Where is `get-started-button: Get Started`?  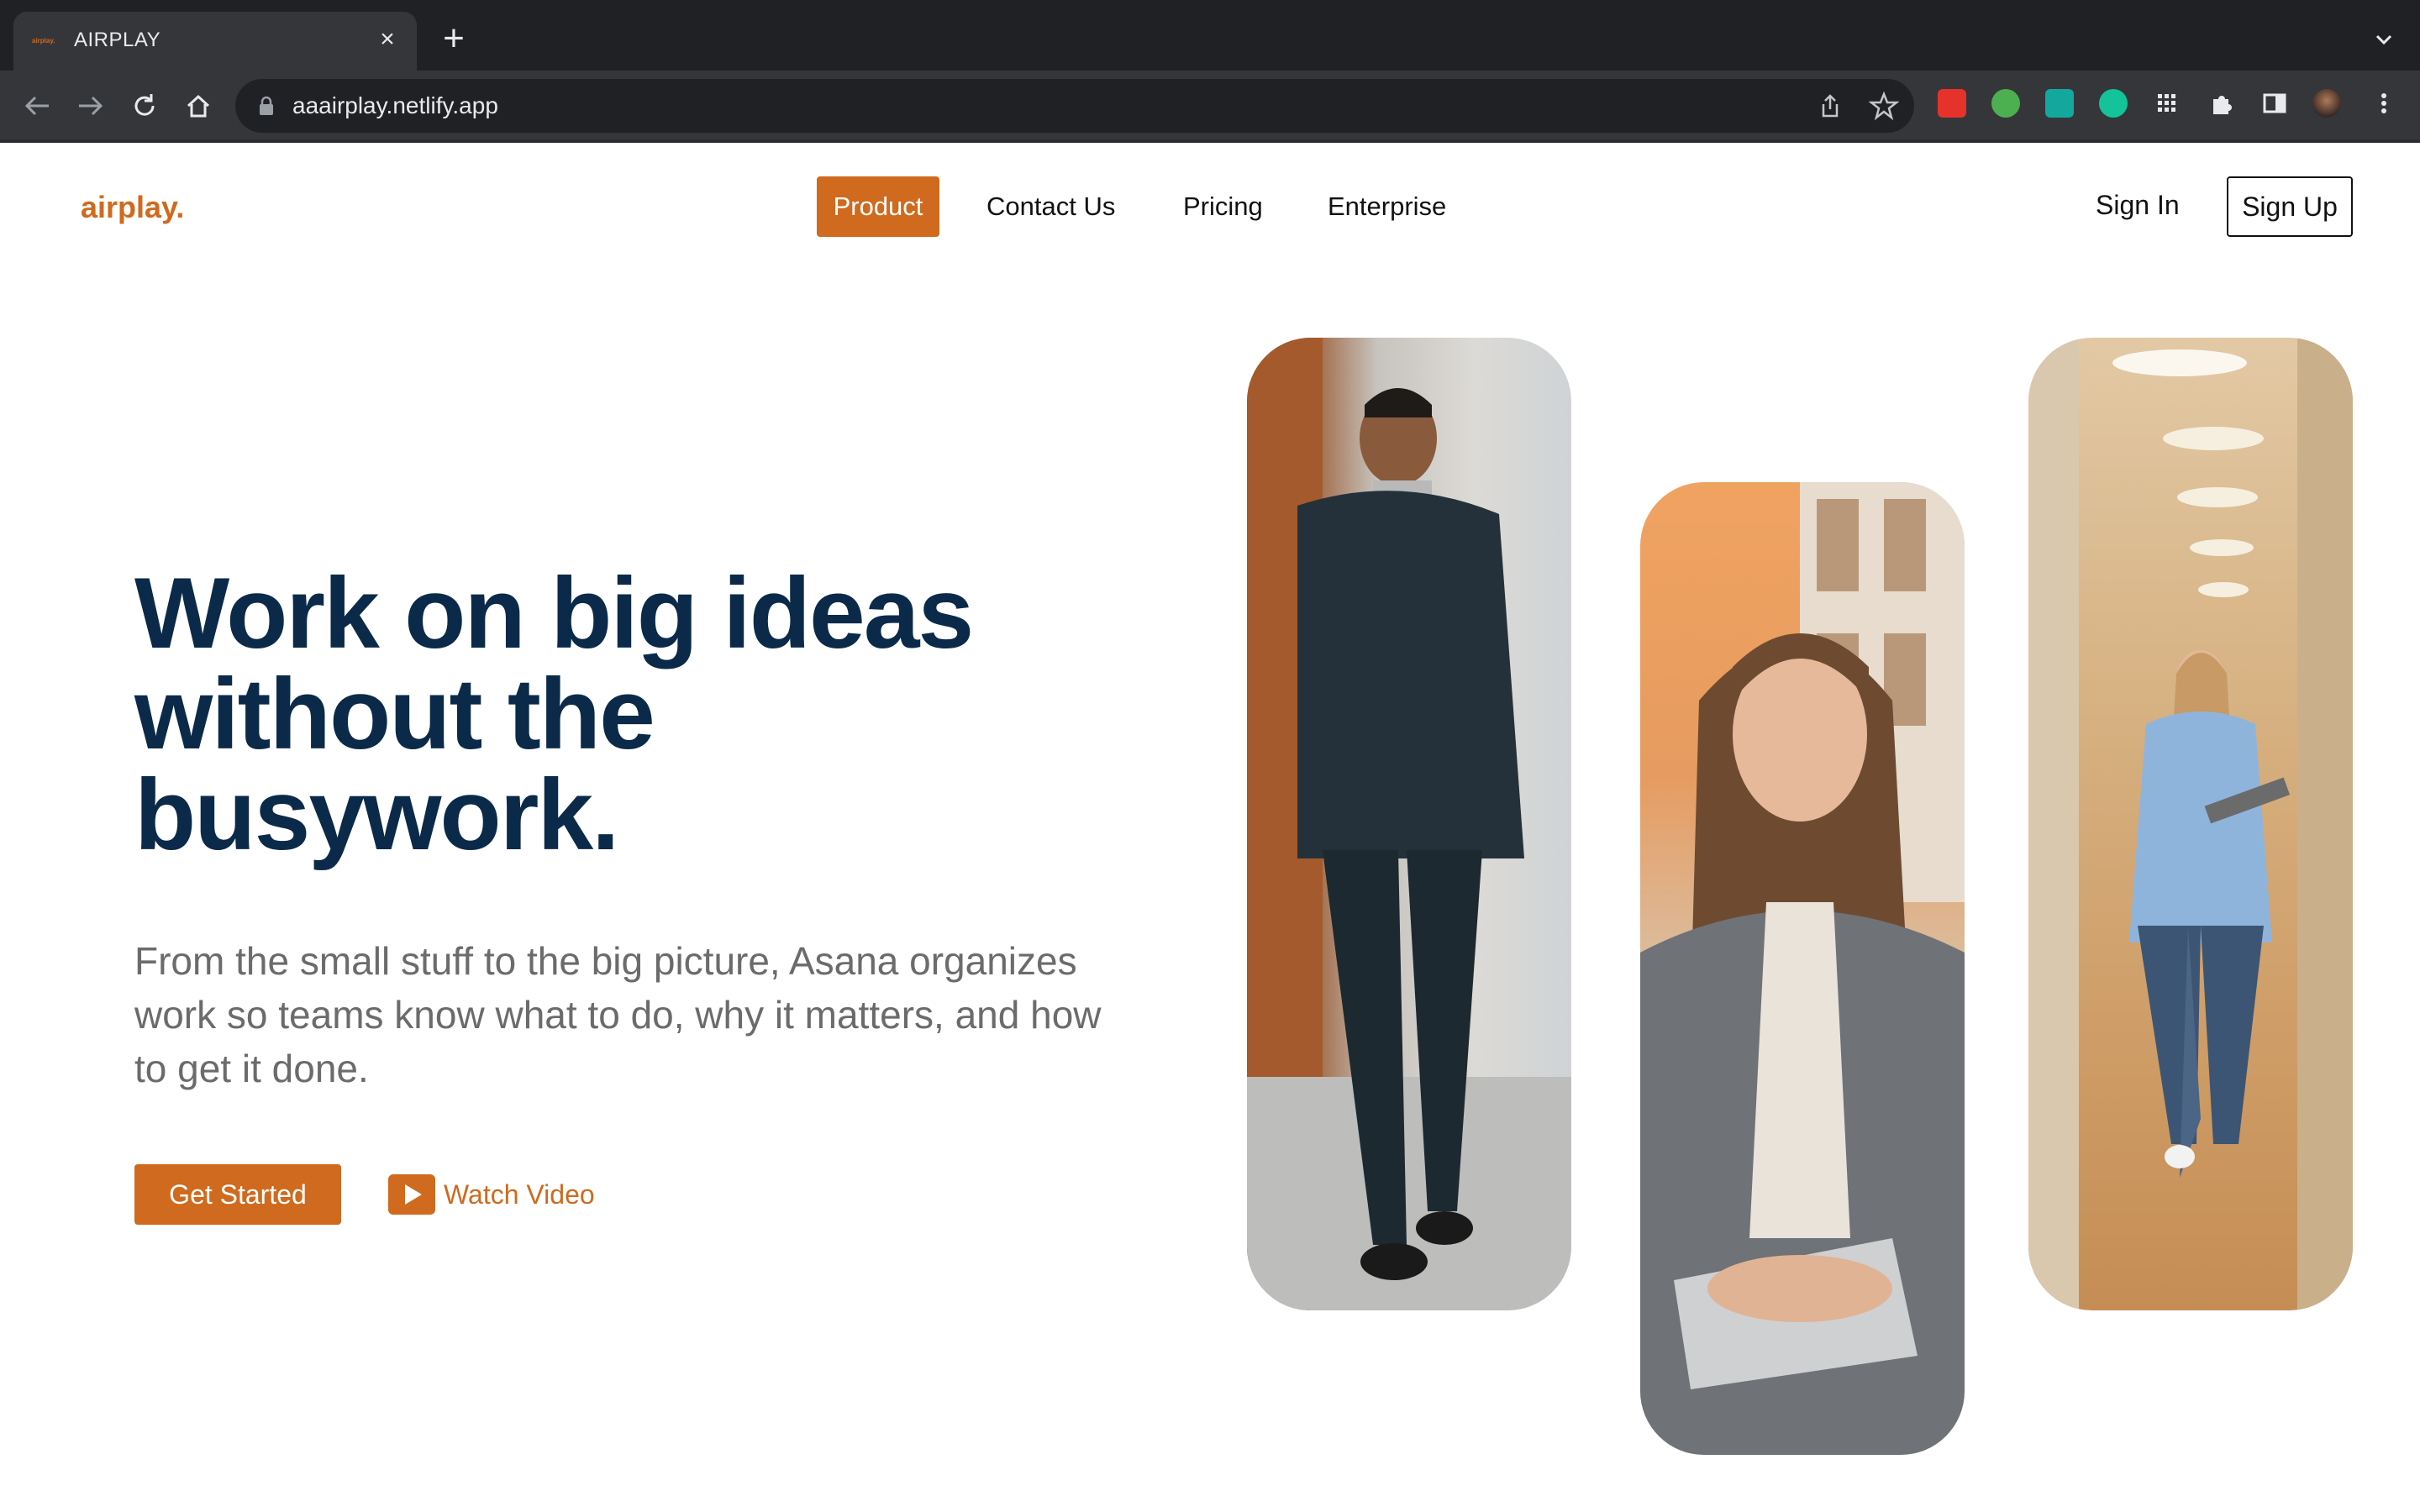
get-started-button: Get Started is located at coordinates (238, 1194).